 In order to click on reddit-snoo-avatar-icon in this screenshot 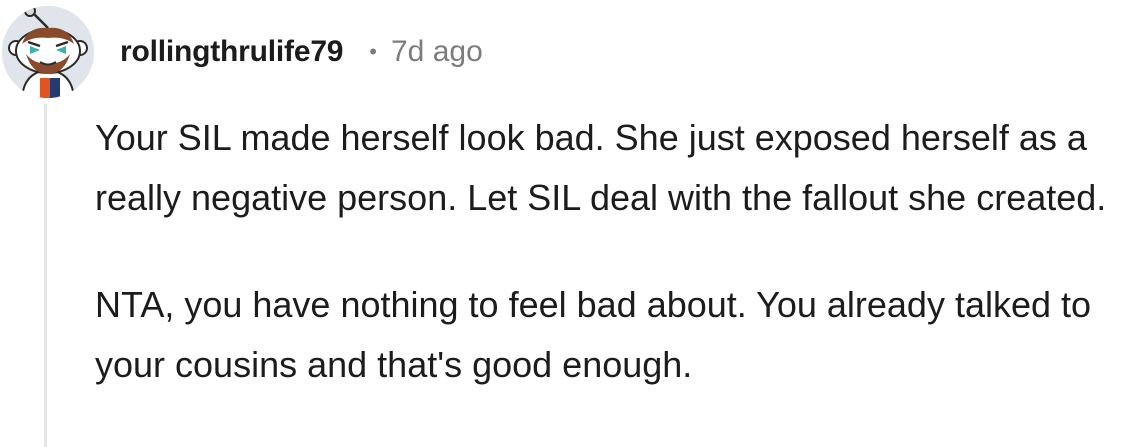, I will do `click(48, 52)`.